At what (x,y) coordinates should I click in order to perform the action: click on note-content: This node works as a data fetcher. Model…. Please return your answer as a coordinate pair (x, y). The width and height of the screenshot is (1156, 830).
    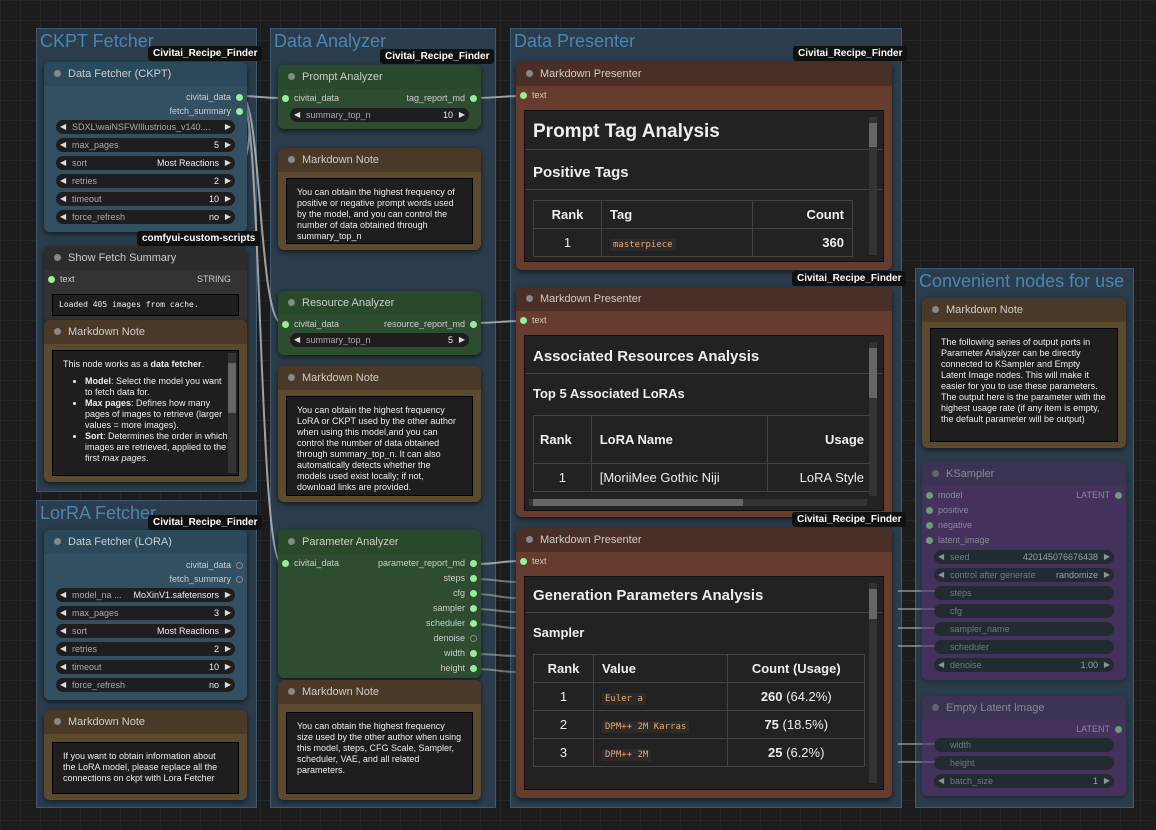
    Looking at the image, I should click on (145, 413).